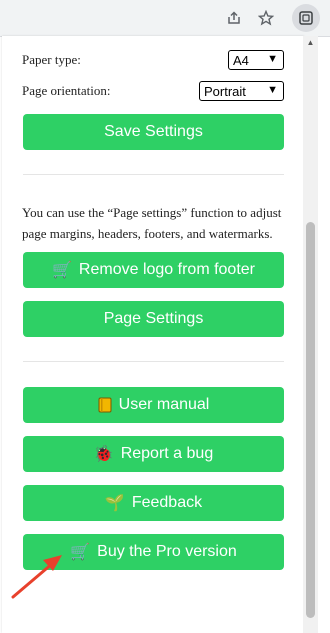  I want to click on orientation-row: Page orientation: Portrait ▼, so click(153, 91).